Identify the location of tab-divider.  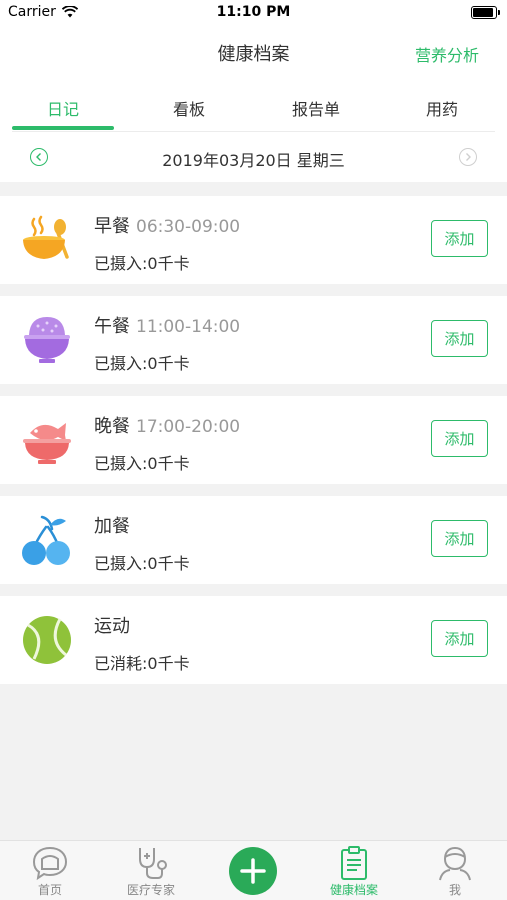
(253, 131).